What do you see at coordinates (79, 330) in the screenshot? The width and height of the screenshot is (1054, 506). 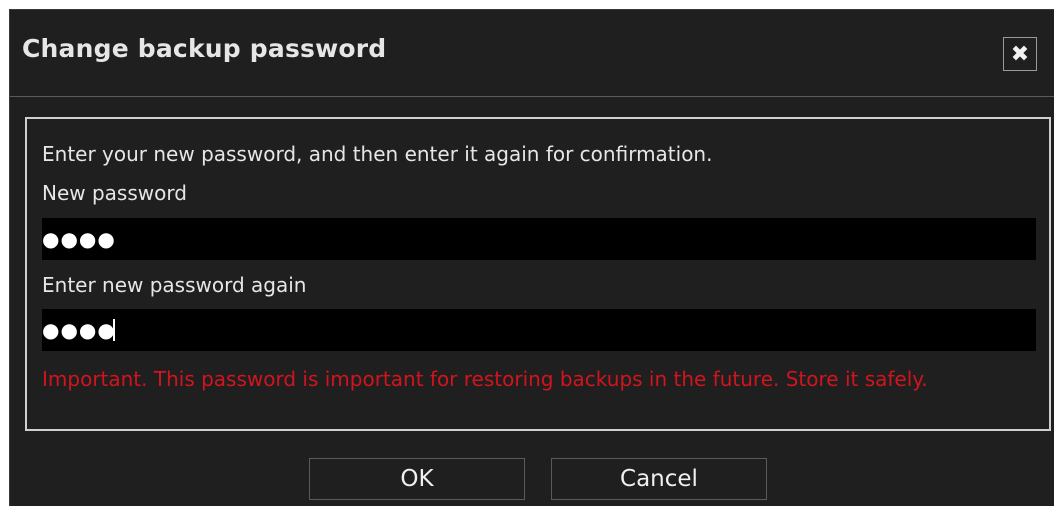 I see `confirm-password-value: ●●●●` at bounding box center [79, 330].